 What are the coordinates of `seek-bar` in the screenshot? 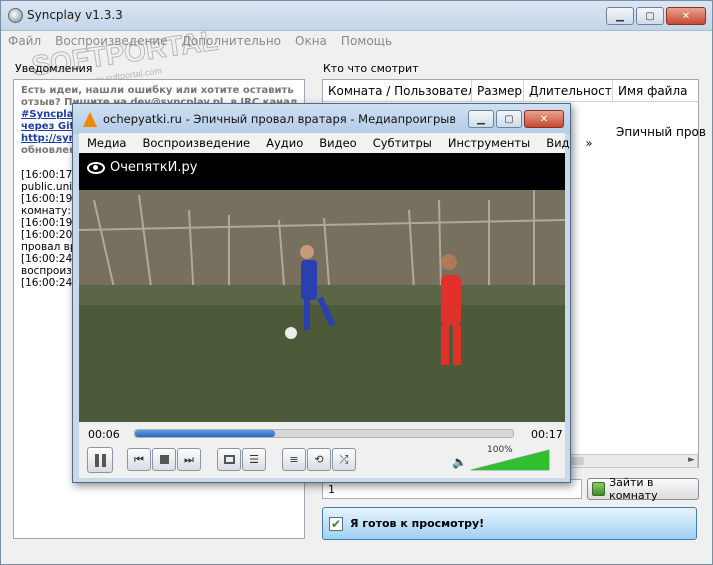 It's located at (324, 433).